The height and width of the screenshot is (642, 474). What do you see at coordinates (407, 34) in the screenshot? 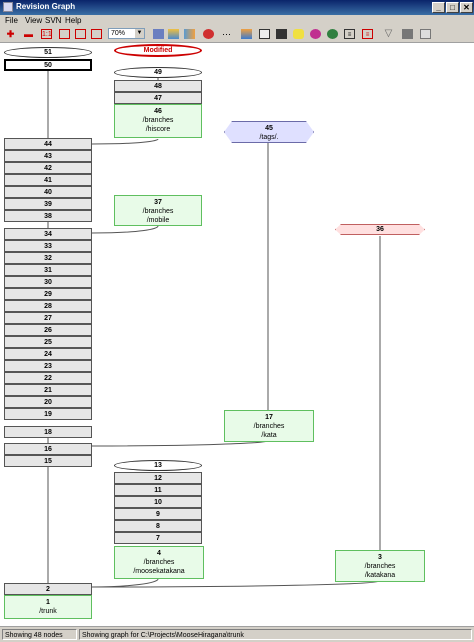
I see `legend-icon` at bounding box center [407, 34].